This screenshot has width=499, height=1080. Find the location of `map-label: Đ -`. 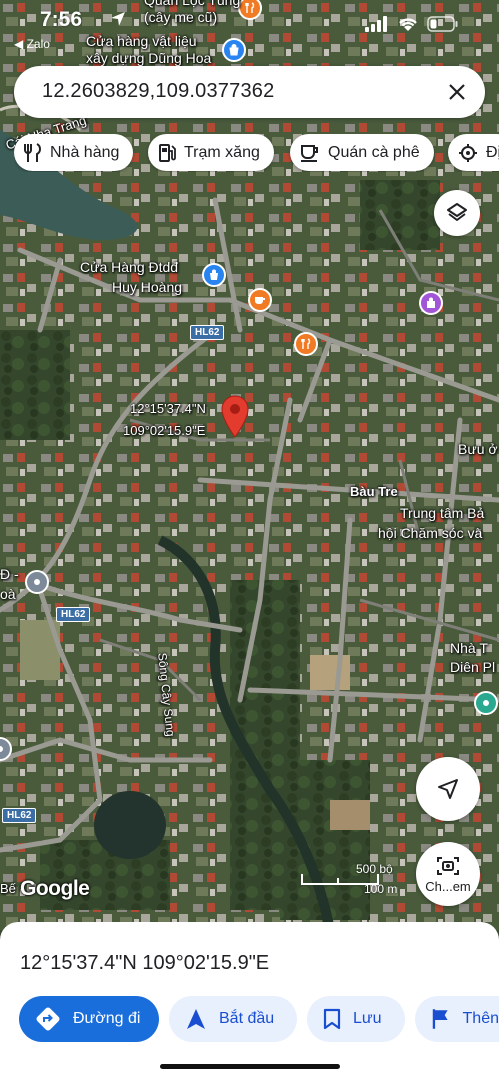

map-label: Đ - is located at coordinates (9, 574).